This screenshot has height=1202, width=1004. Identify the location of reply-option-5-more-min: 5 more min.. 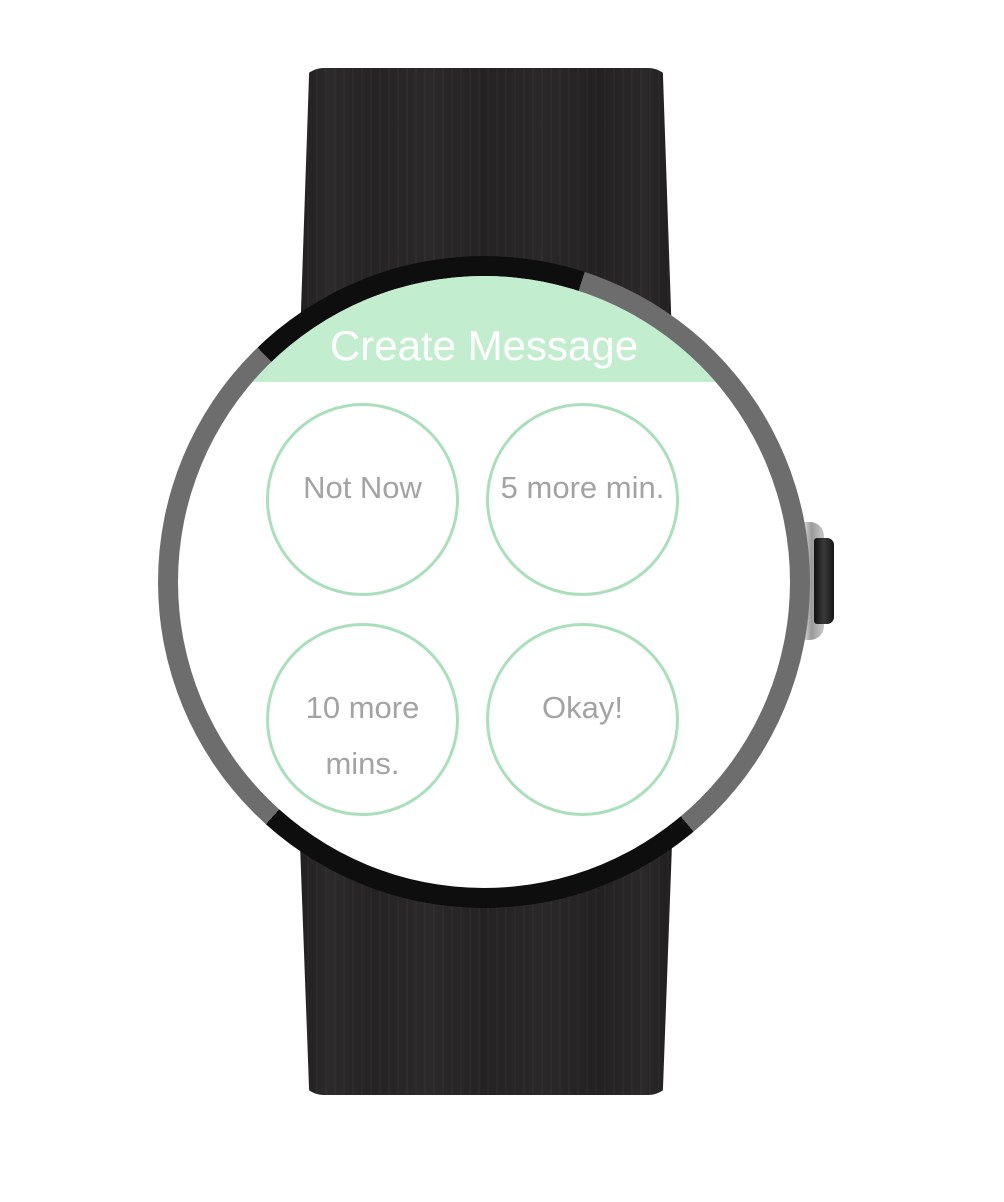
(582, 499).